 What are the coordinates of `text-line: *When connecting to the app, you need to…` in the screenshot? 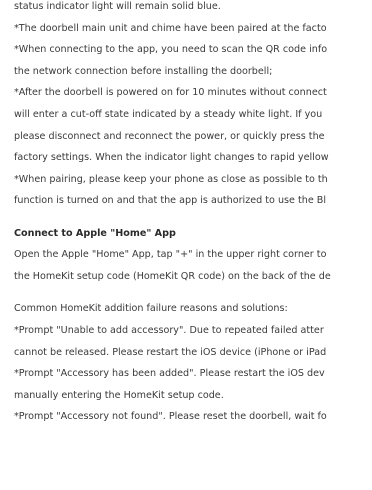 It's located at (171, 50).